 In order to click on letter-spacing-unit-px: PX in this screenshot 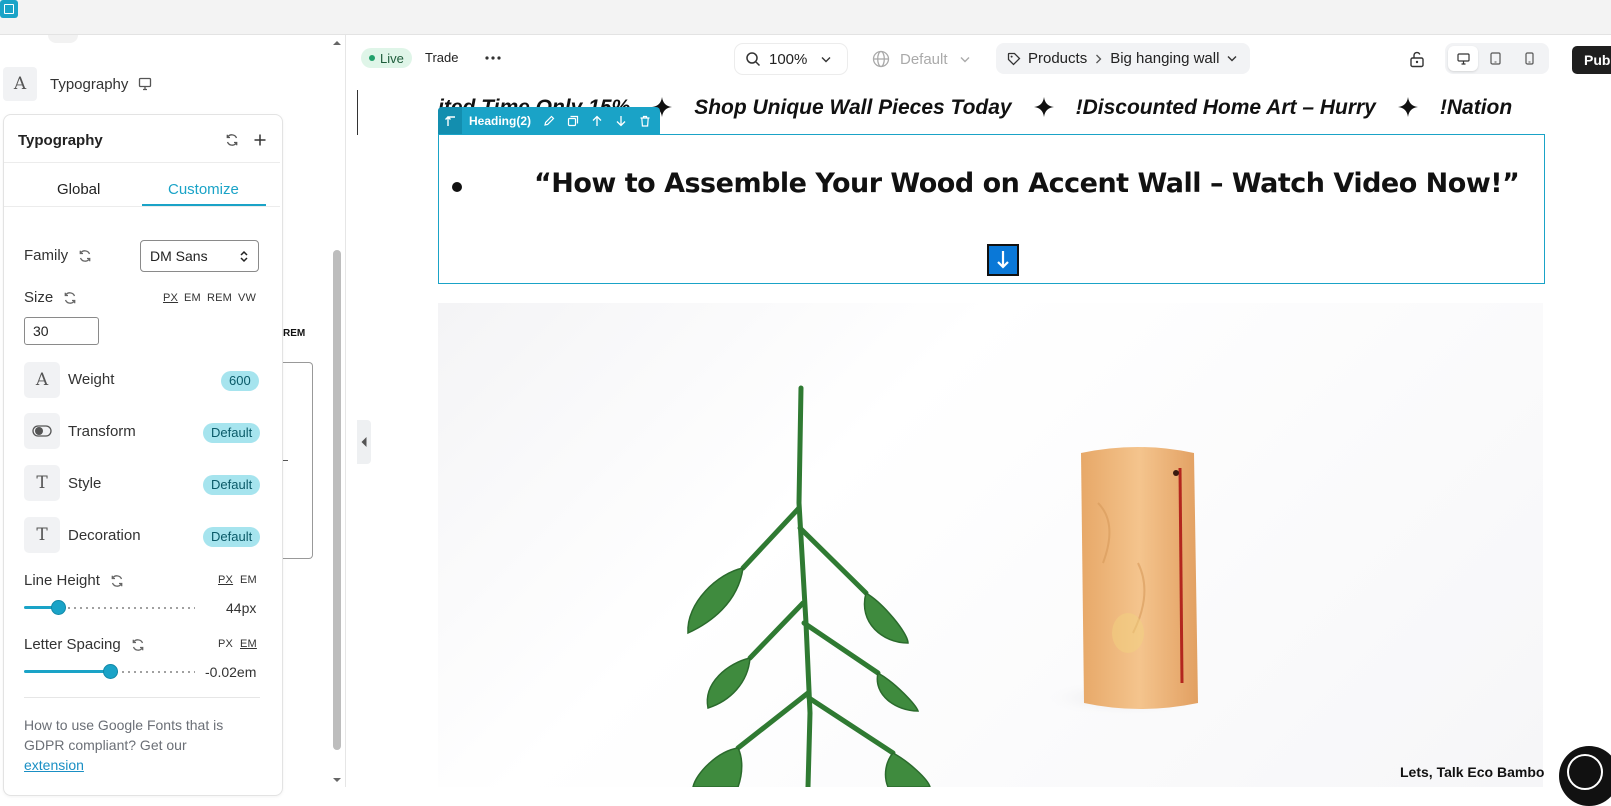, I will do `click(225, 644)`.